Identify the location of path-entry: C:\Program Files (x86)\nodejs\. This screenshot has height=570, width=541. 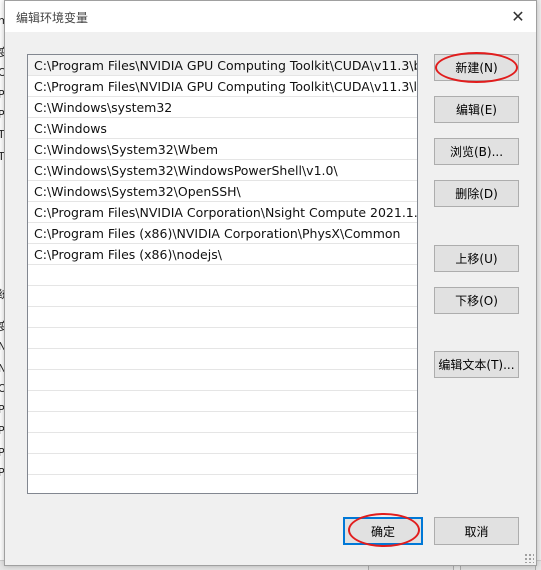
(222, 254).